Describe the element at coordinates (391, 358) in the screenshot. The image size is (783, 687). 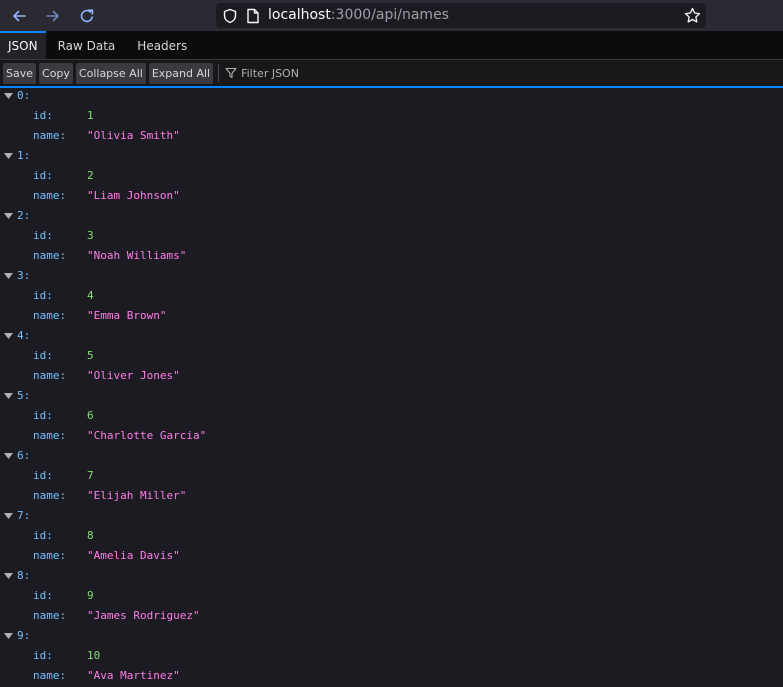
I see `id-row: id: 5` at that location.